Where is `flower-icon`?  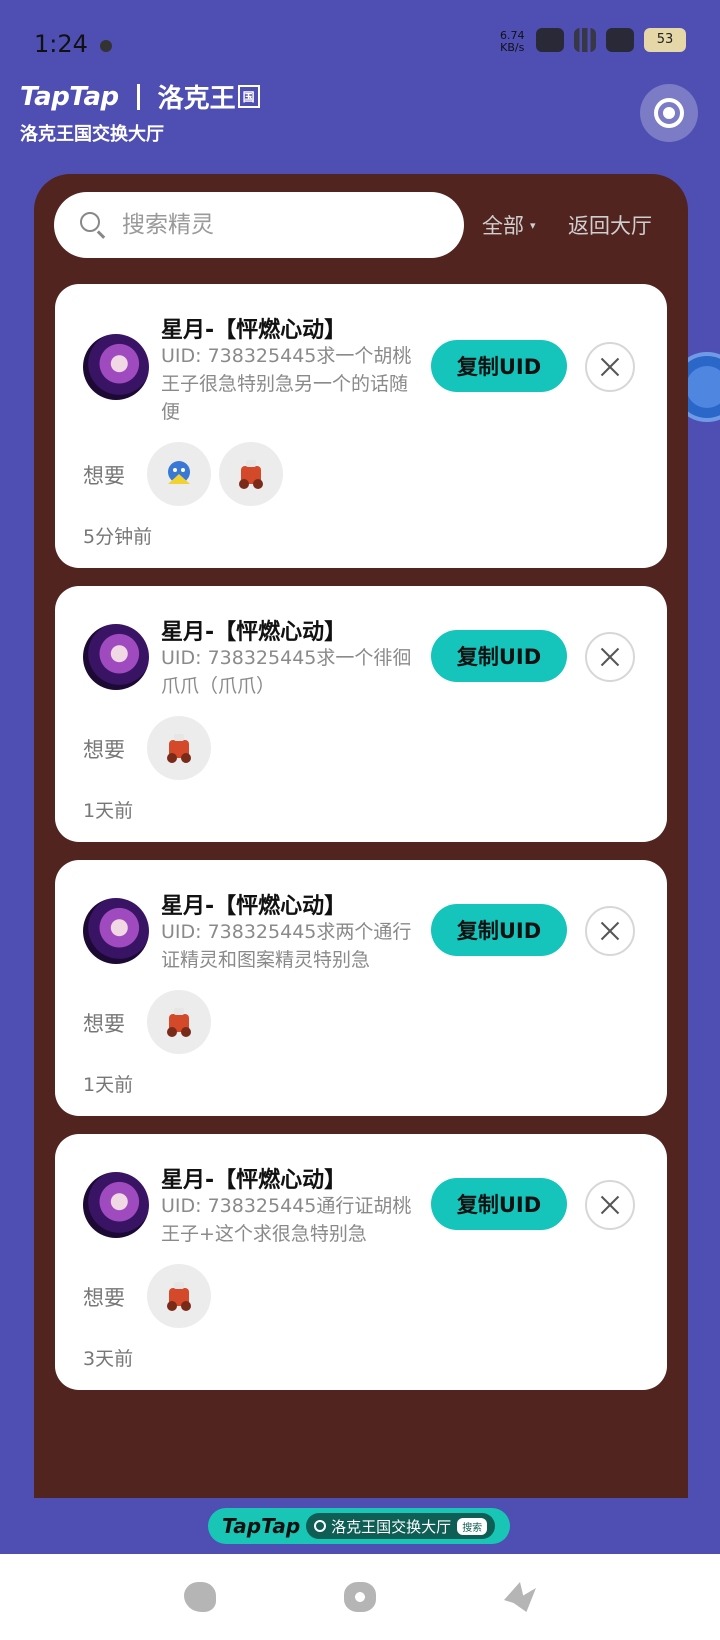 flower-icon is located at coordinates (360, 1597).